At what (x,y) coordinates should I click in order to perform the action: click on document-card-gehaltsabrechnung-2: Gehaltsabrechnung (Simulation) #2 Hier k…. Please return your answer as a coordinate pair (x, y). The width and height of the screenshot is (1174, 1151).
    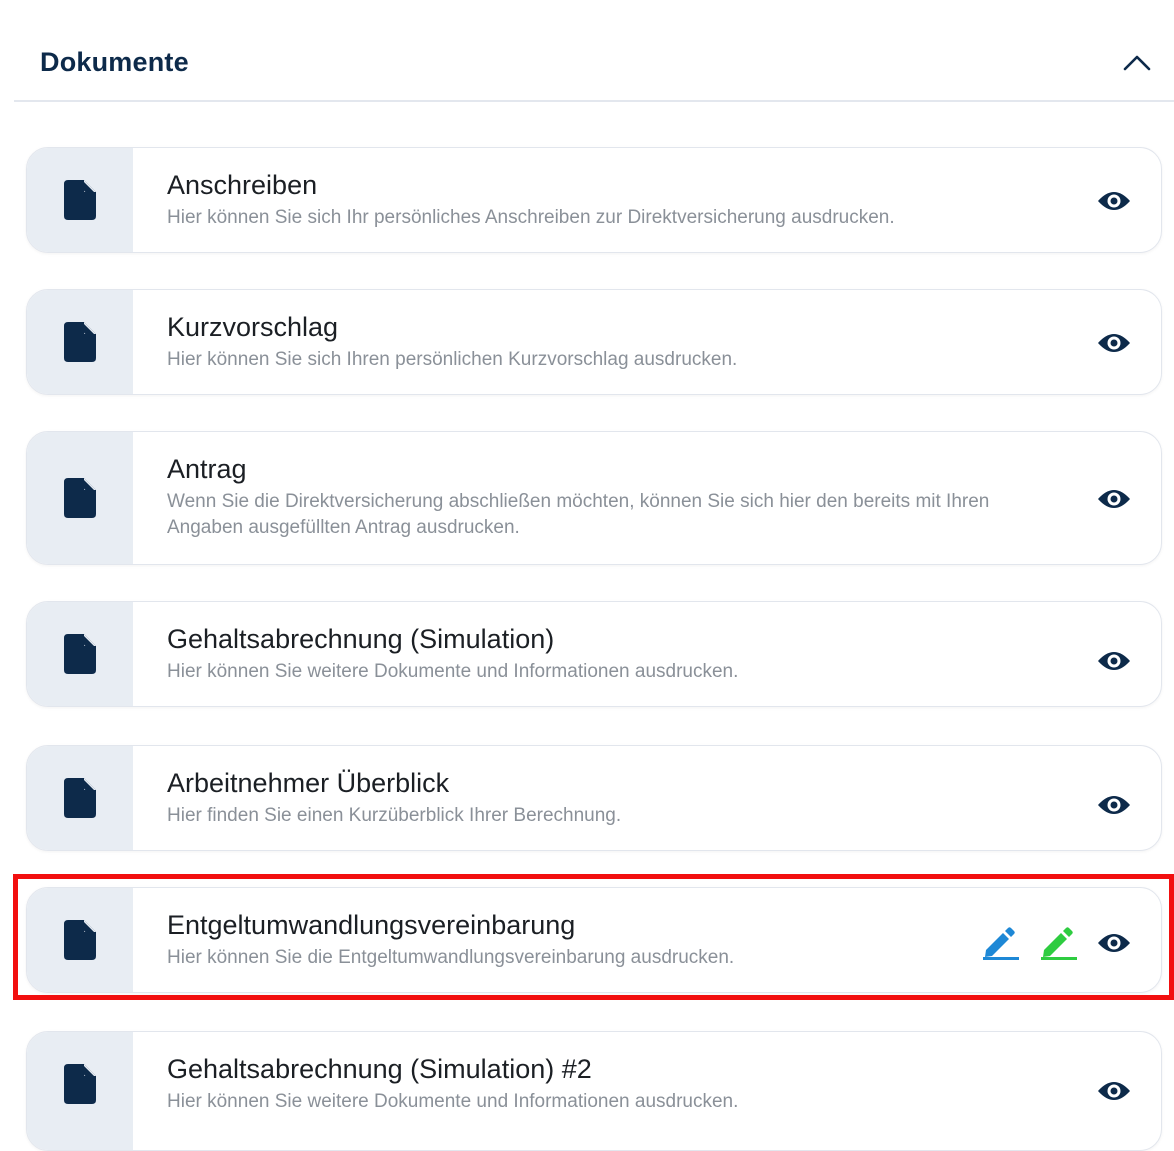
    Looking at the image, I should click on (594, 1091).